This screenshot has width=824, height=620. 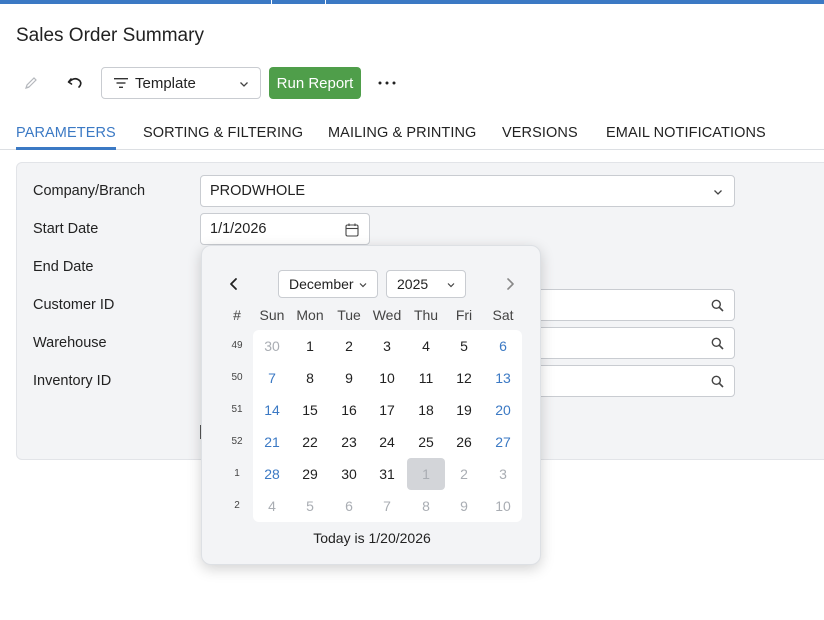 I want to click on calendar-day: 12, so click(x=464, y=378).